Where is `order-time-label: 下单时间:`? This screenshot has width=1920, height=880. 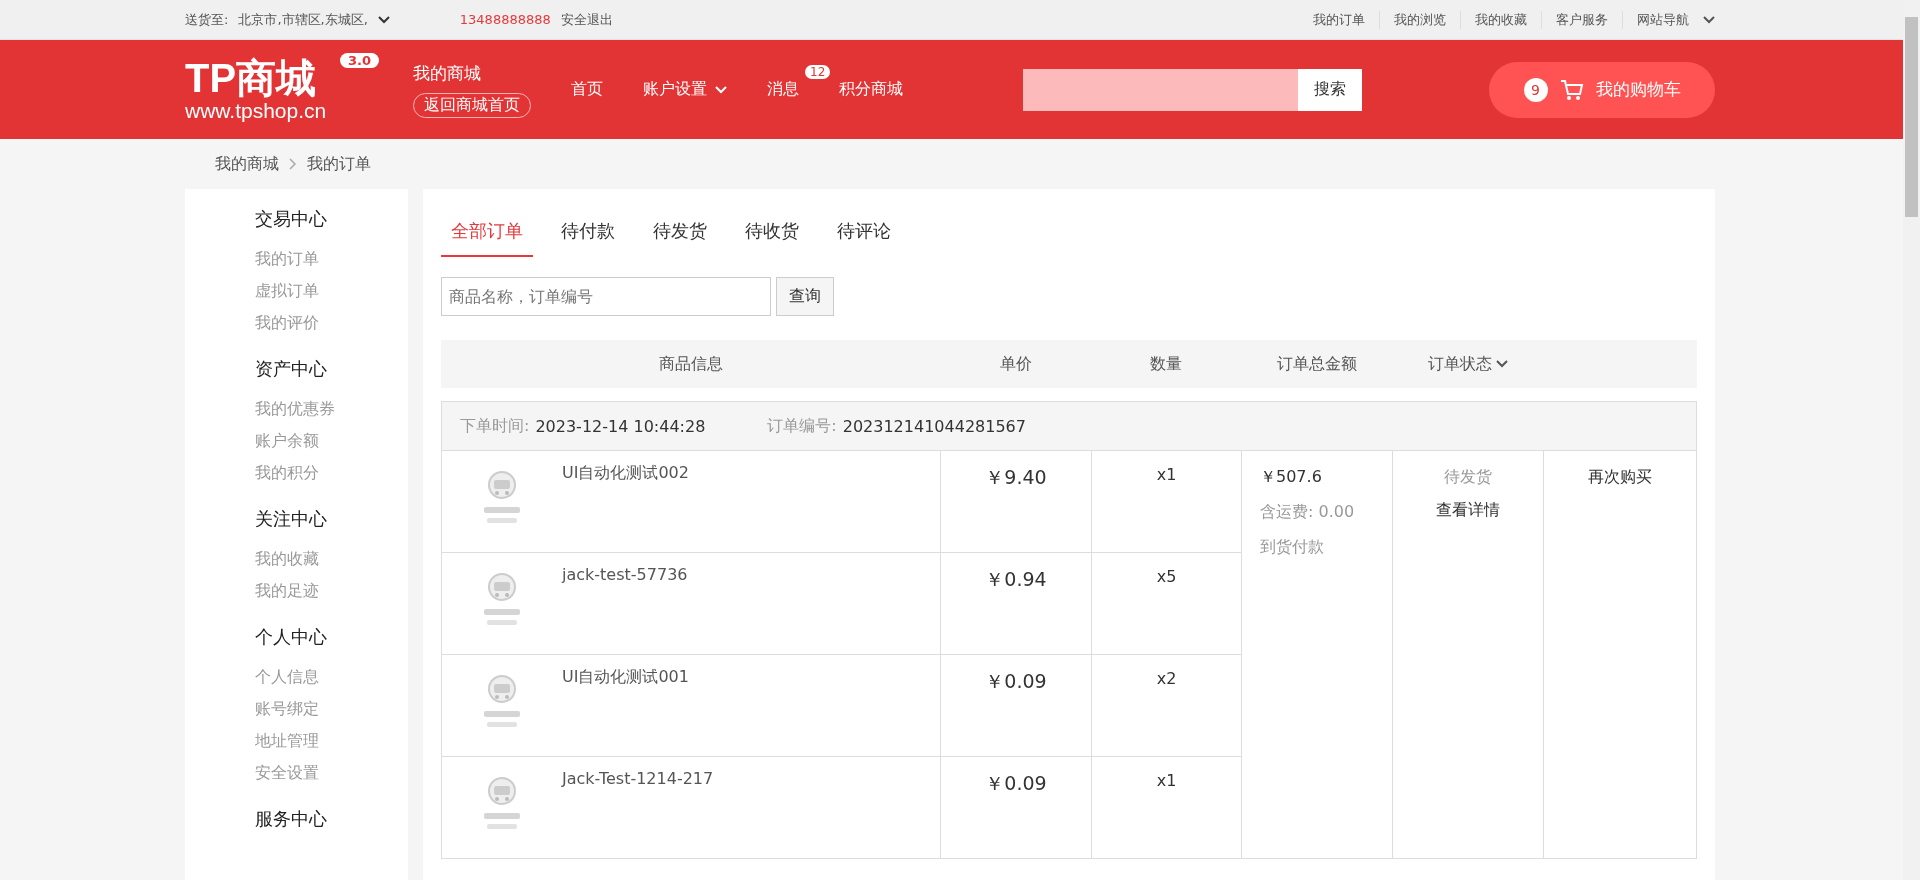
order-time-label: 下单时间: is located at coordinates (495, 426).